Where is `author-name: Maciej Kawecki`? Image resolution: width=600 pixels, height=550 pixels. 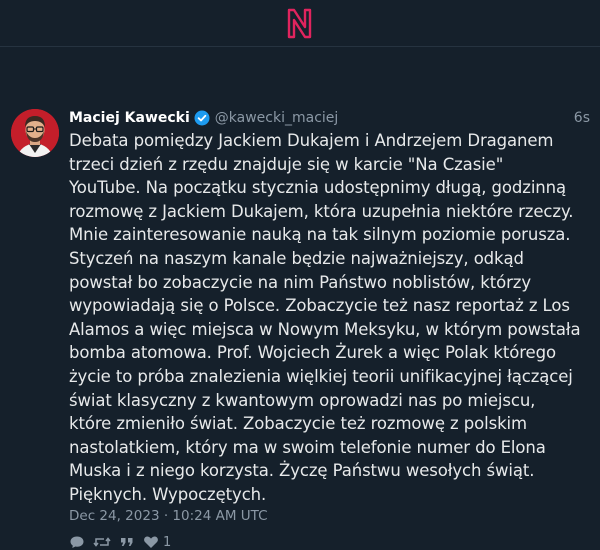
author-name: Maciej Kawecki is located at coordinates (129, 118).